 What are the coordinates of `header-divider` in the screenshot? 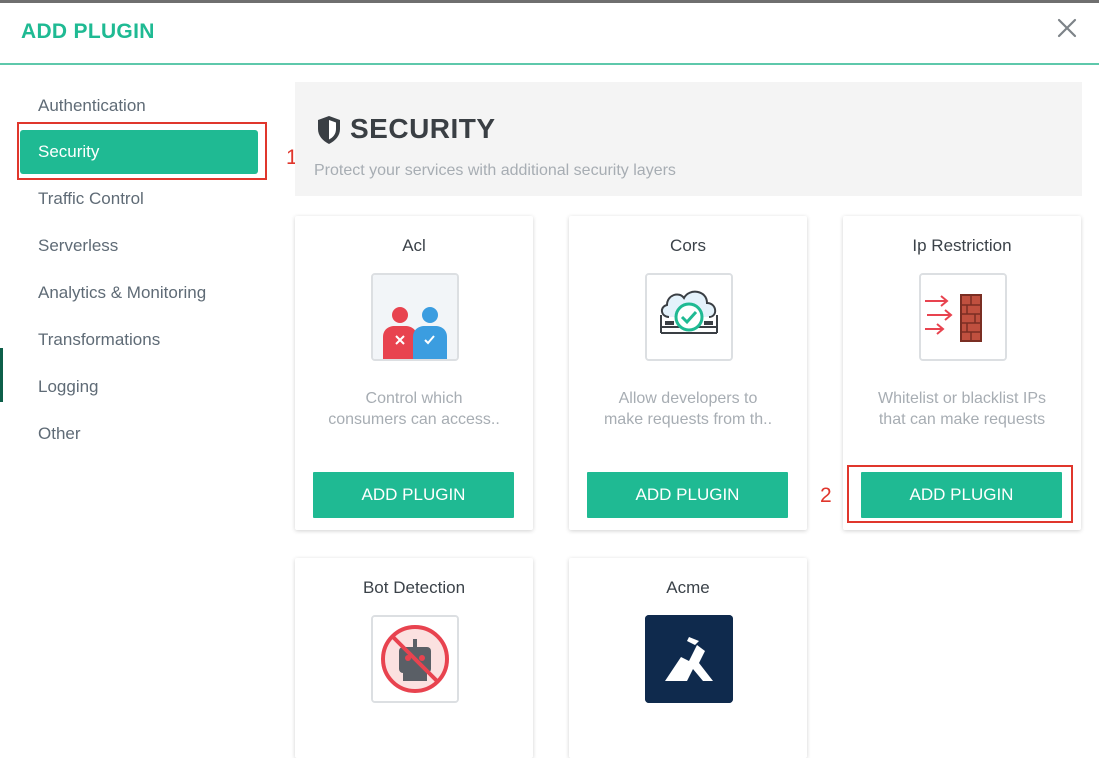 It's located at (549, 64).